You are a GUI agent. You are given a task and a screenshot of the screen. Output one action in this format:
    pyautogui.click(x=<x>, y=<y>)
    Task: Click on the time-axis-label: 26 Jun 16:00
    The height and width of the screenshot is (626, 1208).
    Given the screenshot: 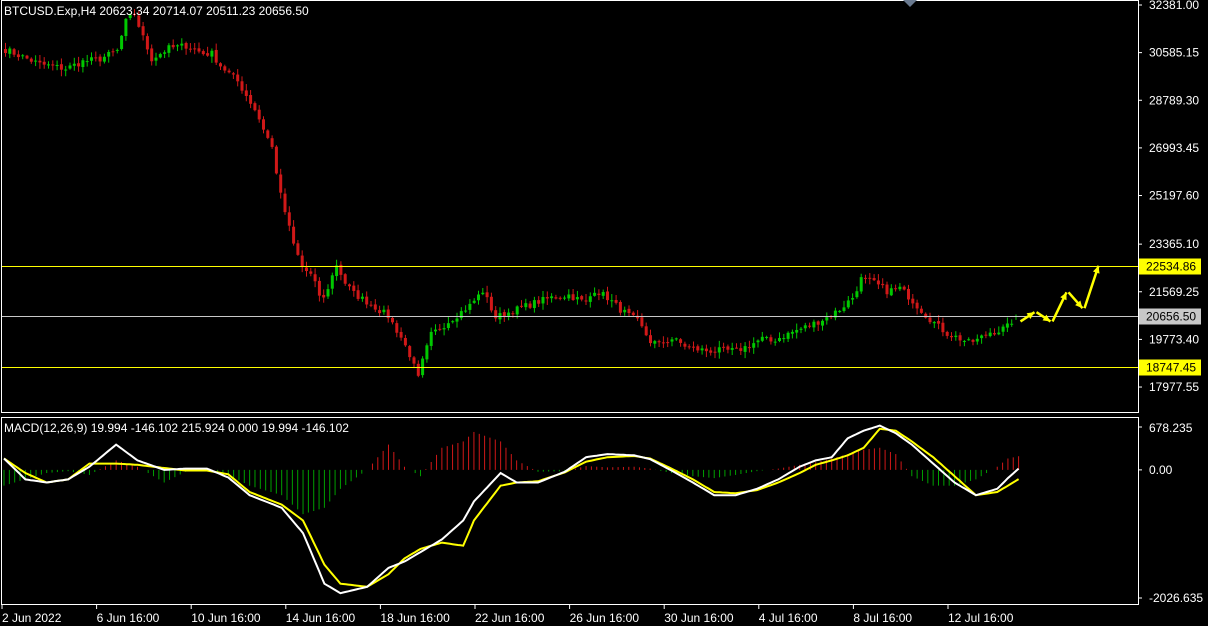 What is the action you would take?
    pyautogui.click(x=605, y=618)
    